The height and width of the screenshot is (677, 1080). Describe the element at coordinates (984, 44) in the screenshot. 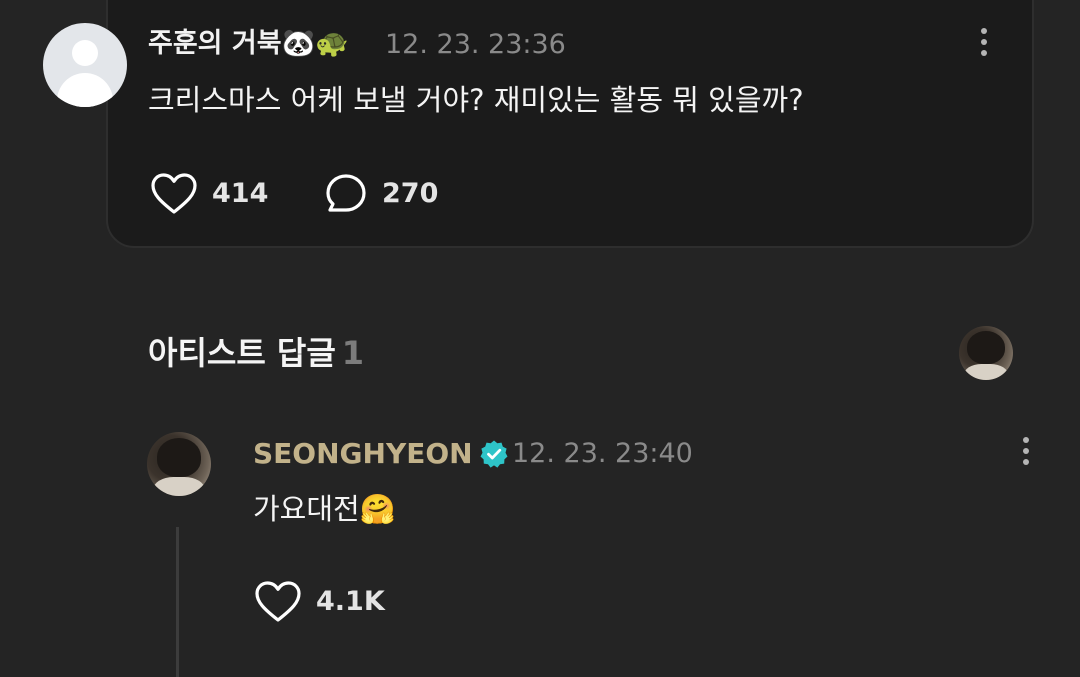

I see `post-more-options-icon` at that location.